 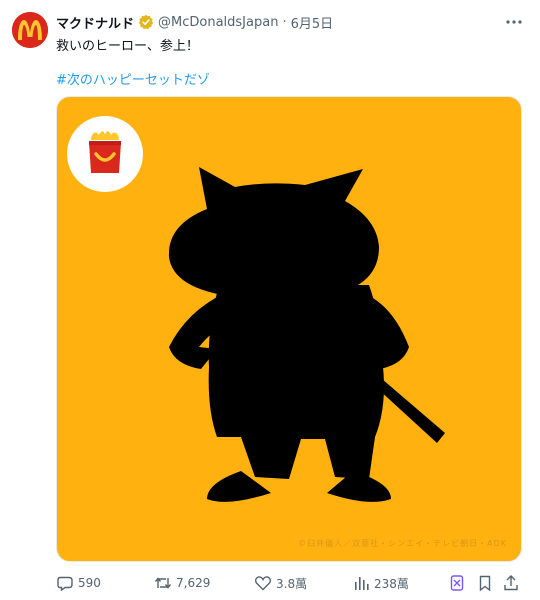 I want to click on grok-icon, so click(x=457, y=583).